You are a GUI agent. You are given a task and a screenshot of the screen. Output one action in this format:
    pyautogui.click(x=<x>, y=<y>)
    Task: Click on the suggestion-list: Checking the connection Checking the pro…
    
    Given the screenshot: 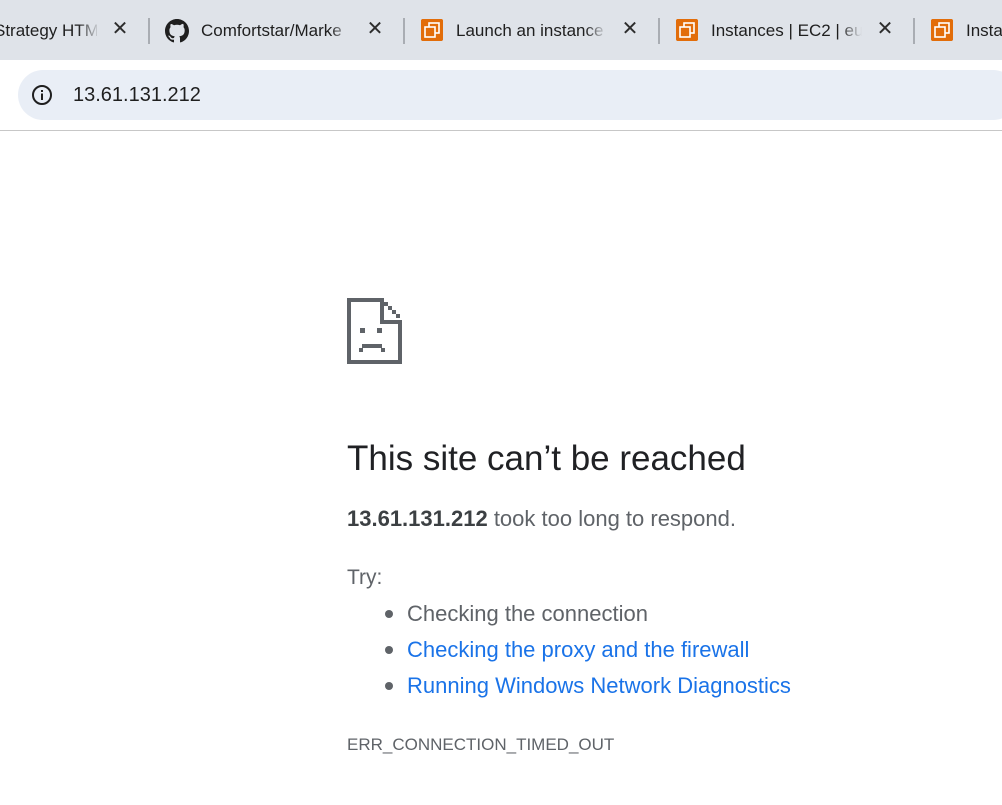 What is the action you would take?
    pyautogui.click(x=569, y=653)
    